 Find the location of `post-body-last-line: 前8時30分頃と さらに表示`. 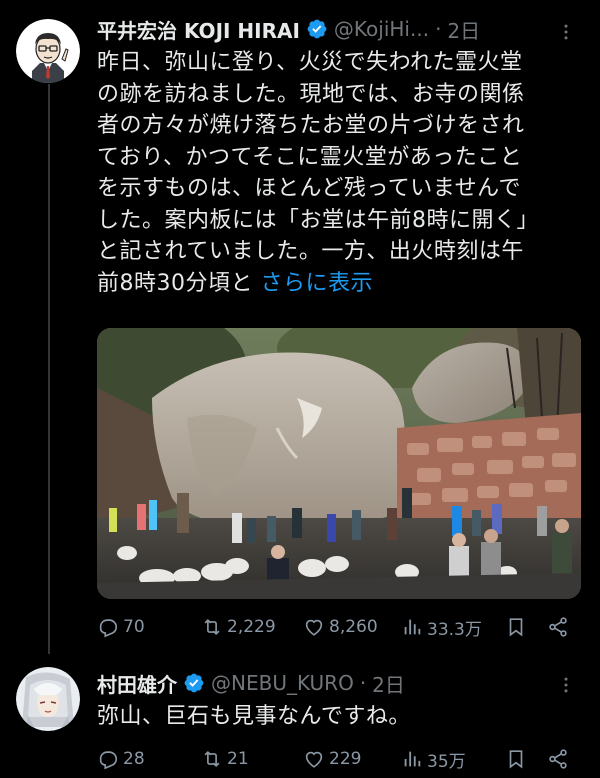

post-body-last-line: 前8時30分頃と さらに表示 is located at coordinates (318, 284).